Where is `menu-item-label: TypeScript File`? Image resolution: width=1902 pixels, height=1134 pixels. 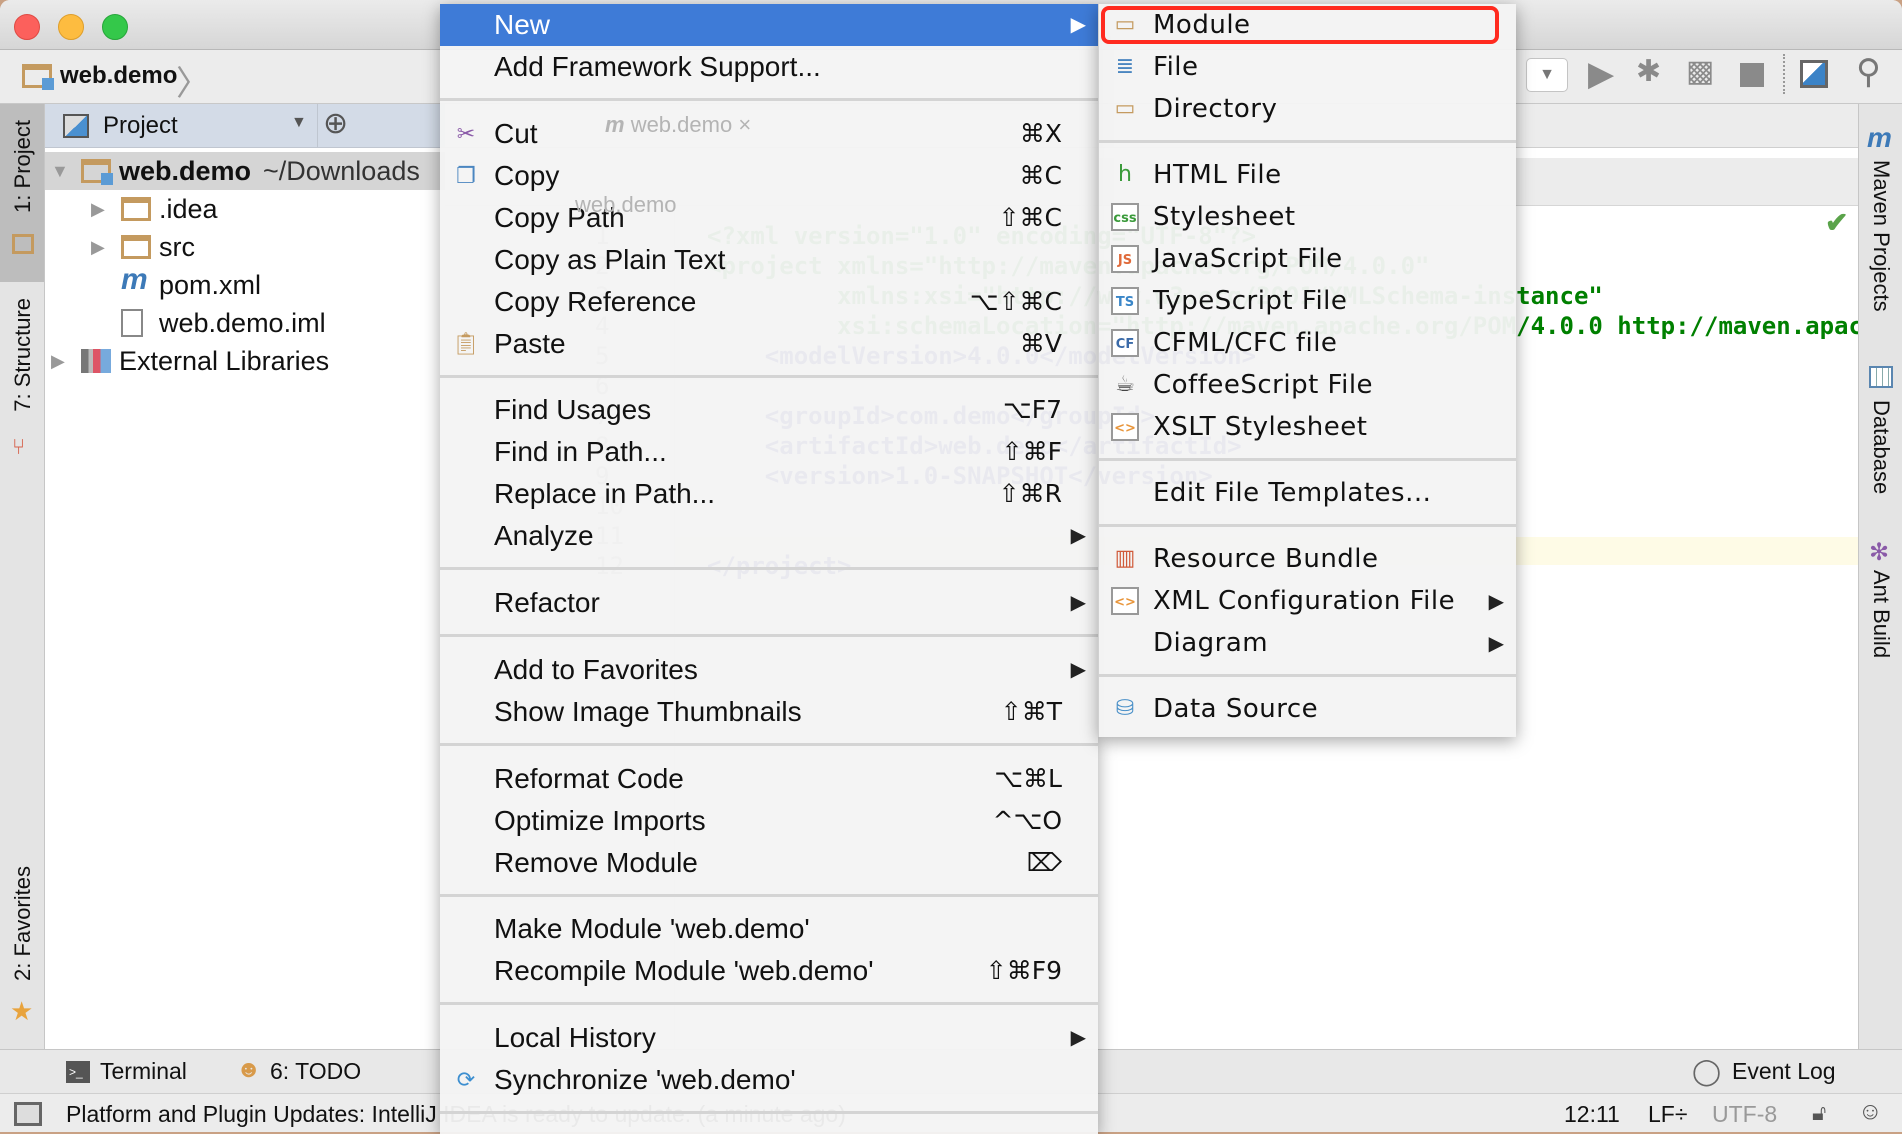 menu-item-label: TypeScript File is located at coordinates (1250, 301).